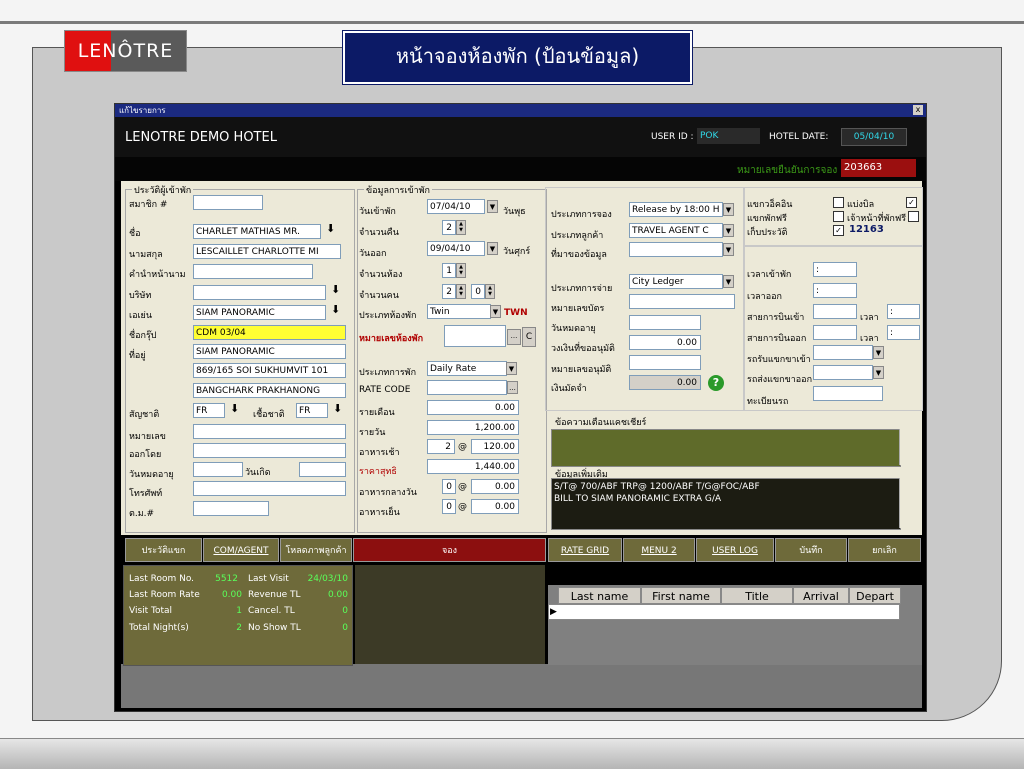 The width and height of the screenshot is (1024, 769). Describe the element at coordinates (495, 486) in the screenshot. I see `lunch-price: 0.00` at that location.